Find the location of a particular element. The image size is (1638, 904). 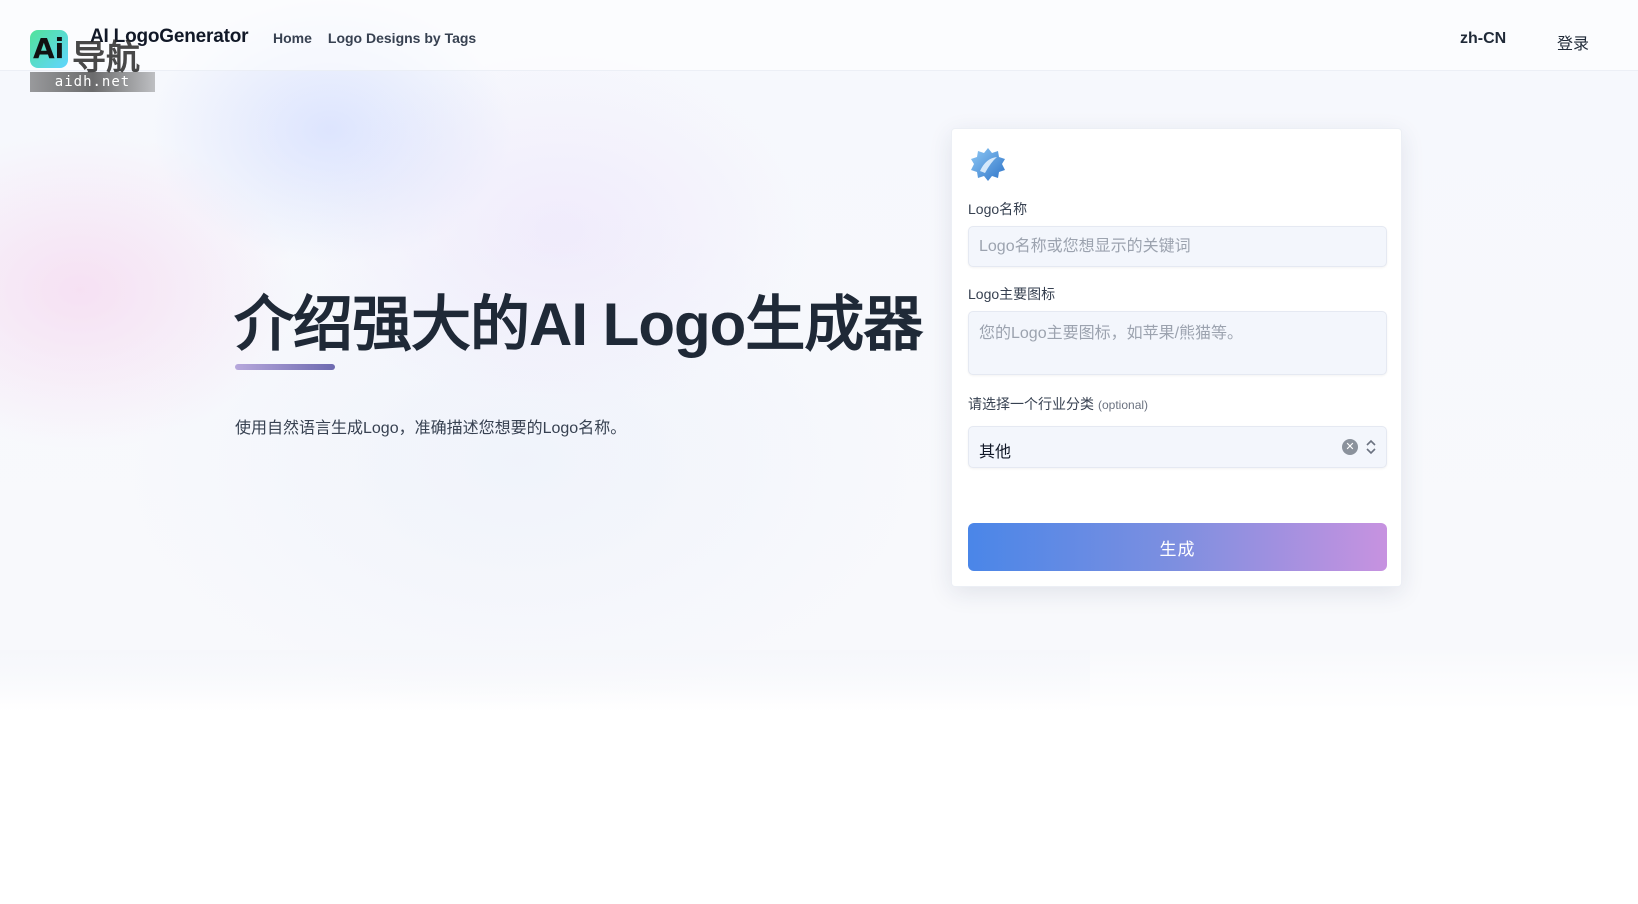

logo-icon-label: Logo主要图标 is located at coordinates (1012, 294).